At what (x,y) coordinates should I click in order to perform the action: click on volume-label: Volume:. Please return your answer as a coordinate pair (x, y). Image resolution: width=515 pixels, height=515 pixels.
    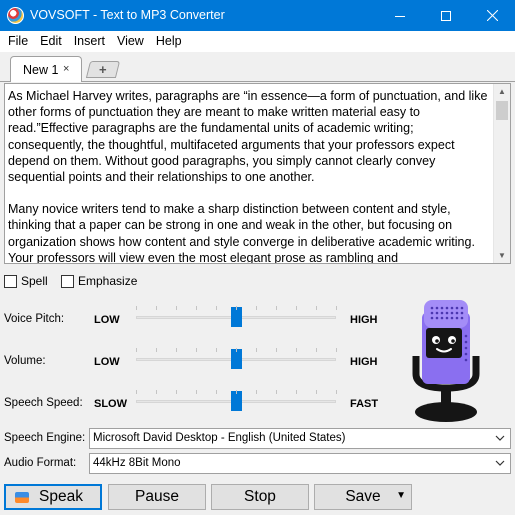
    Looking at the image, I should click on (25, 361).